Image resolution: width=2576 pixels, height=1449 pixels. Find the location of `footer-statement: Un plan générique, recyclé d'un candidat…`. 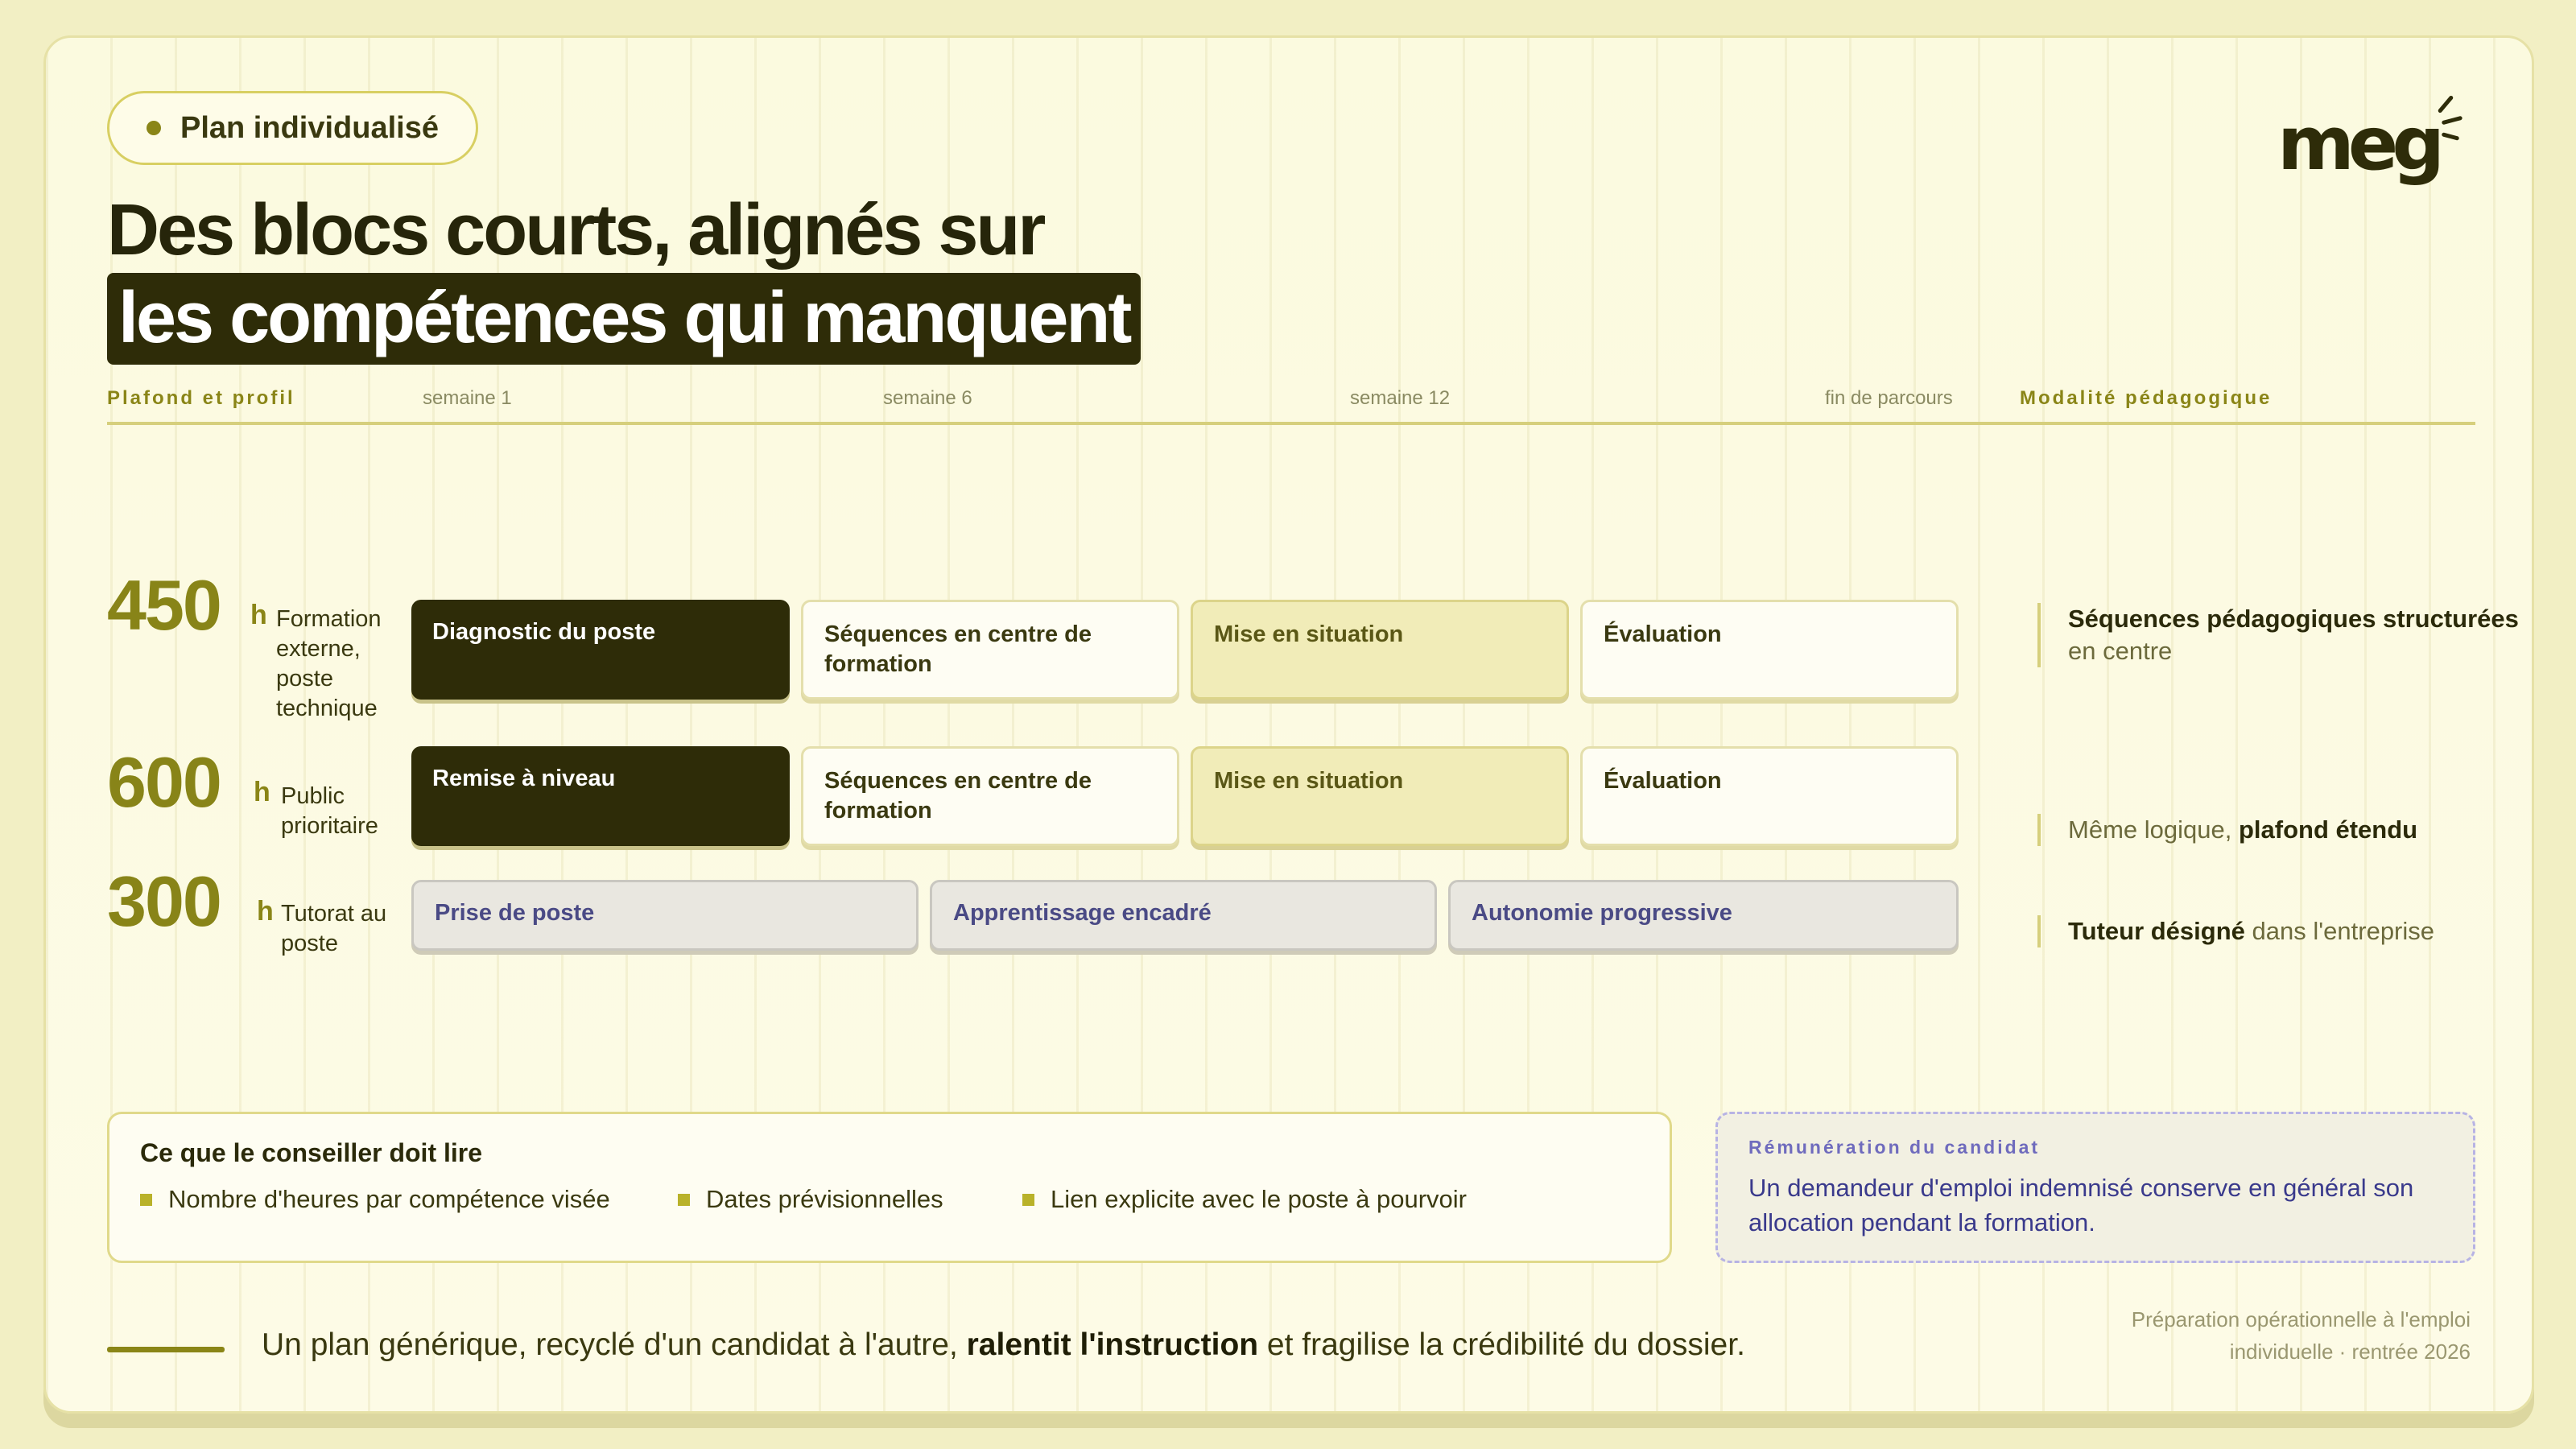

footer-statement: Un plan générique, recyclé d'un candidat… is located at coordinates (1003, 1344).